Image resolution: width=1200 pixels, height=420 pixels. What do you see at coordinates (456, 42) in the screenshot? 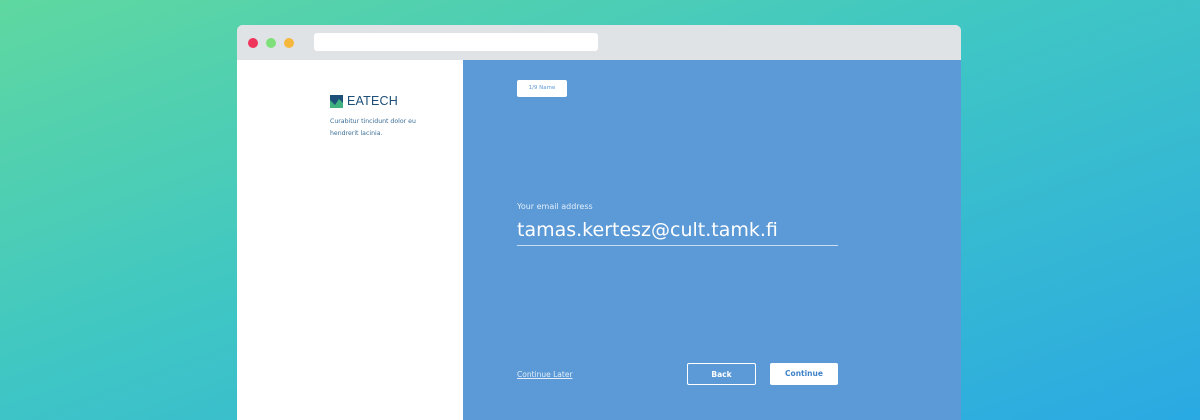
I see `address-bar` at bounding box center [456, 42].